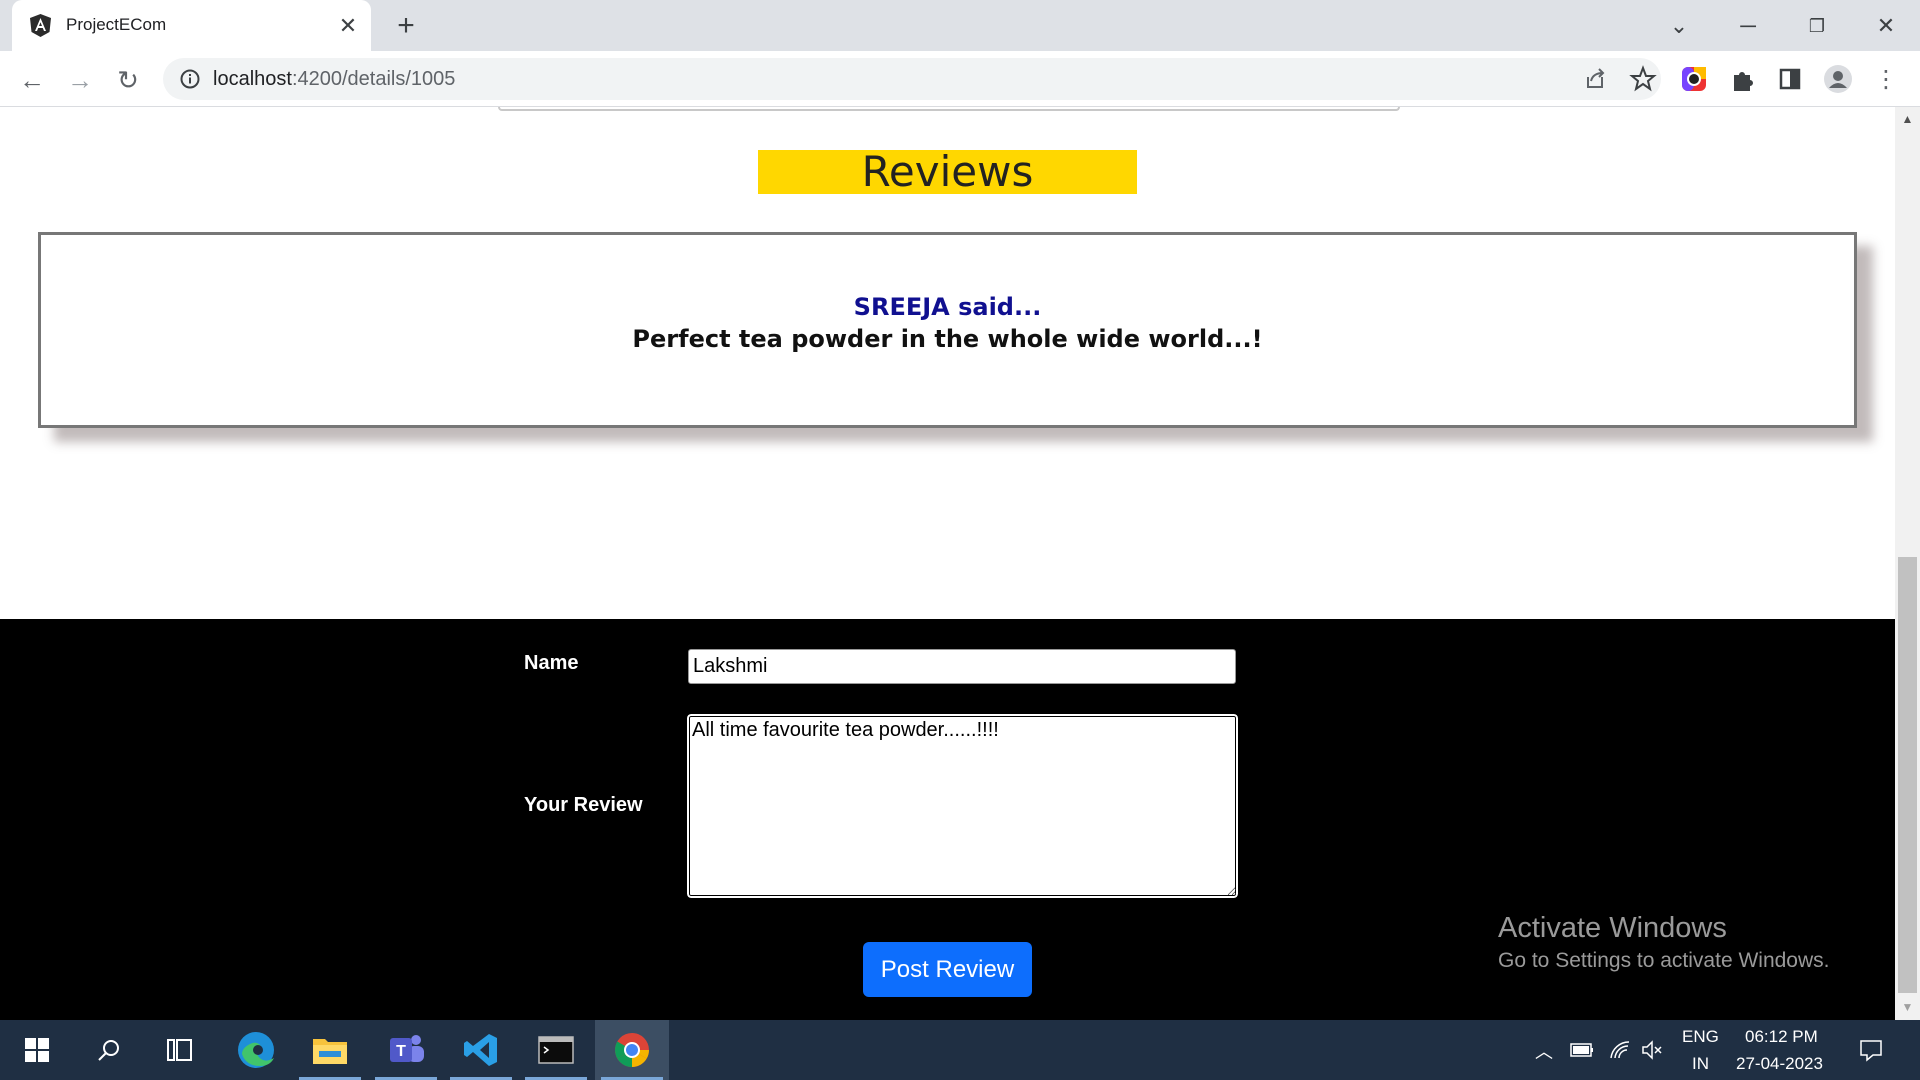 Image resolution: width=1920 pixels, height=1080 pixels. I want to click on watermark-title: Activate Windows, so click(1612, 928).